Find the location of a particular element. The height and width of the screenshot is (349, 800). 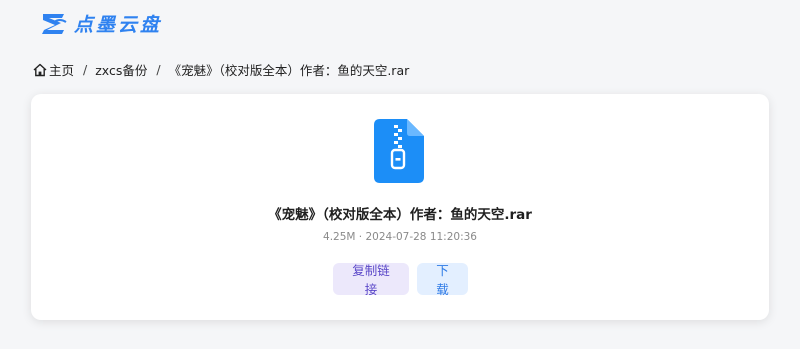

breadcrumb-current: 《宠魅》（校对版全本）作者：鱼的天空.rar is located at coordinates (289, 70).